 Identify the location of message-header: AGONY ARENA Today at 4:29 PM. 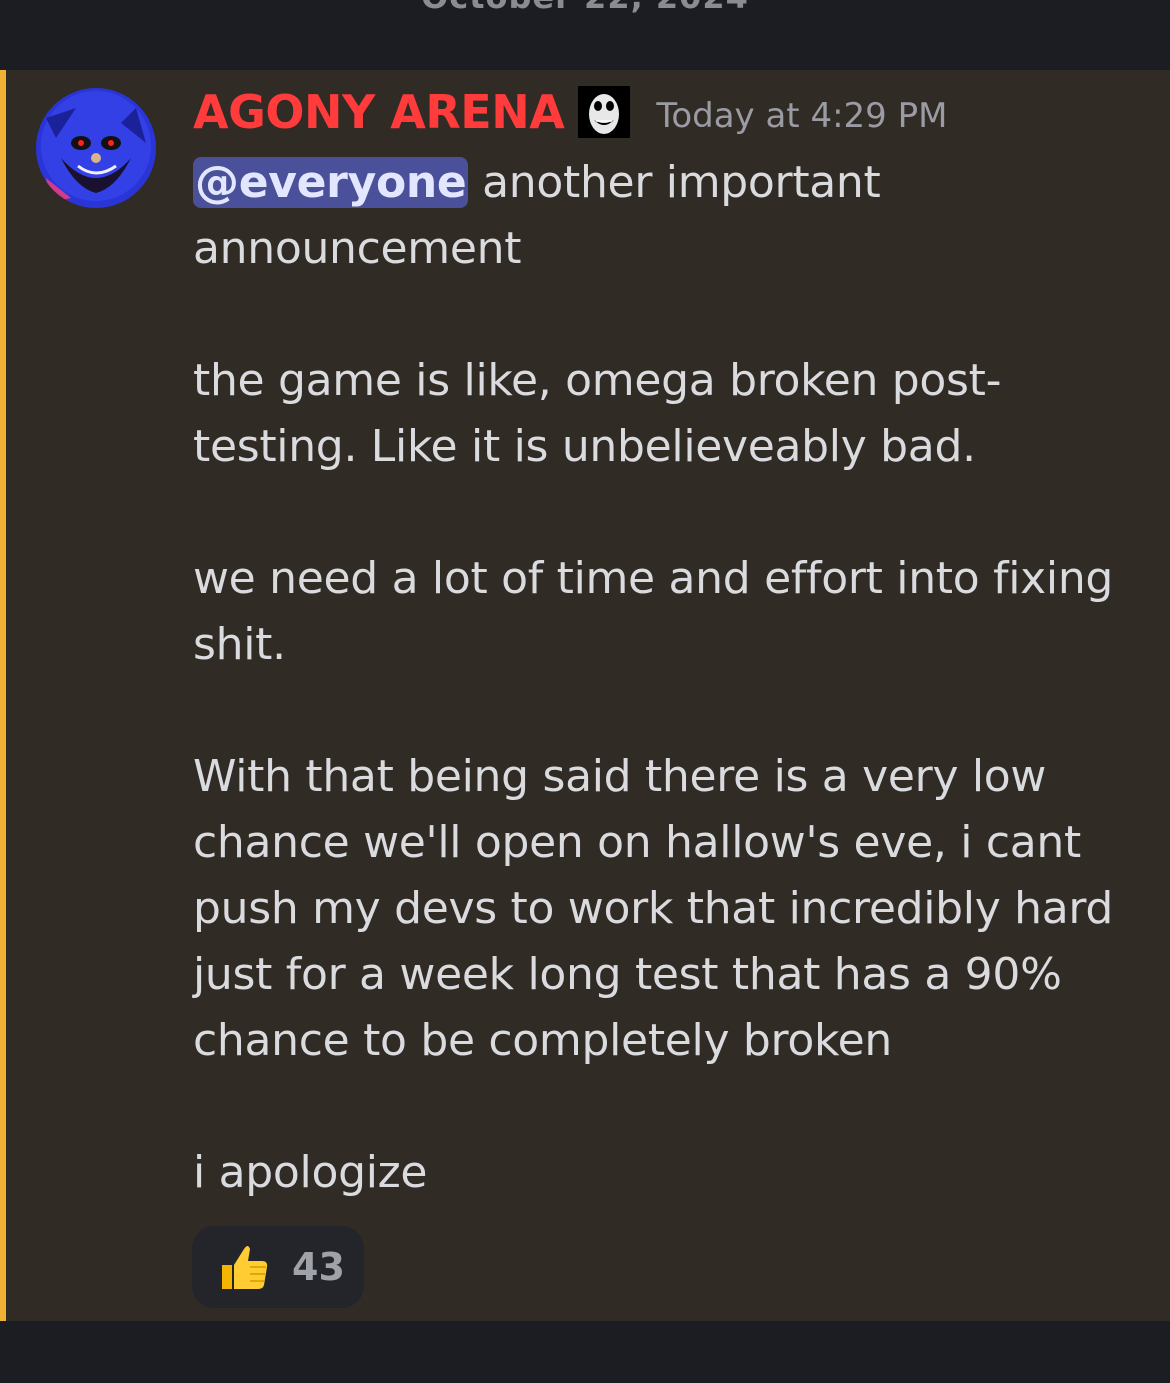
(570, 112).